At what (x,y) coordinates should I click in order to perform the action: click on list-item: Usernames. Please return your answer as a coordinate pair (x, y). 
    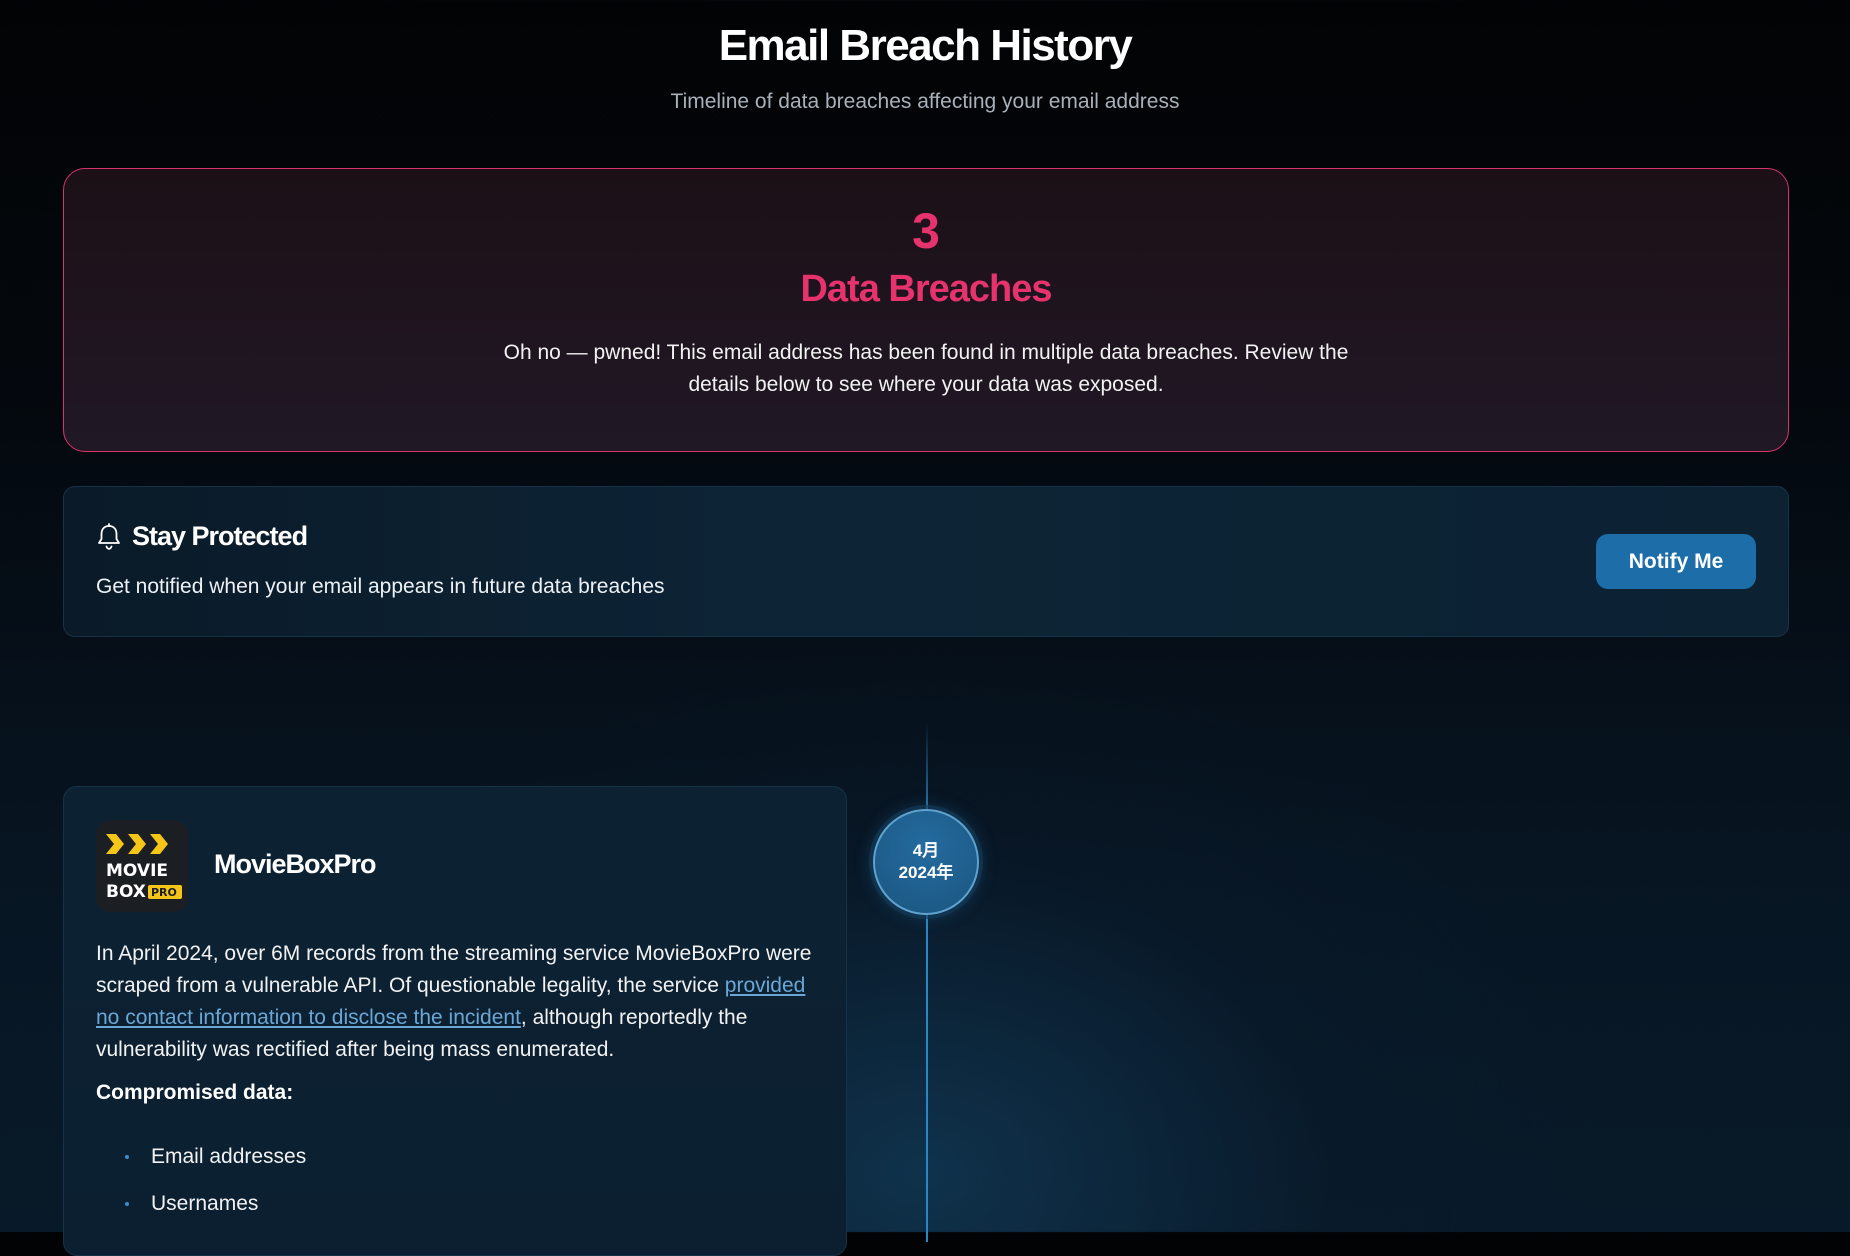
    Looking at the image, I should click on (201, 1203).